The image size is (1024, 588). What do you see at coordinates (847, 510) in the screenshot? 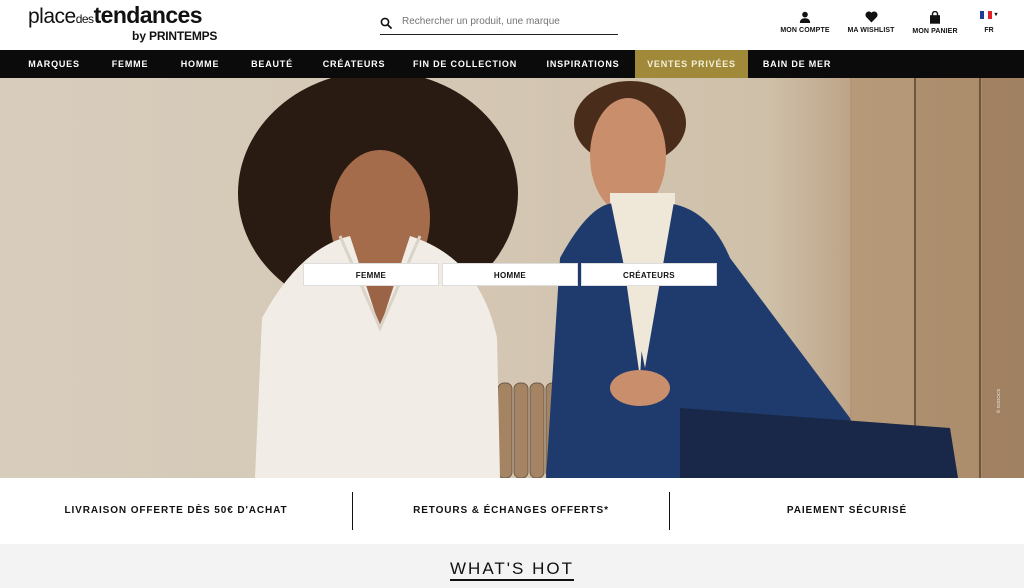
I see `usp-secure-payment: PAIEMENT SÉCURISÉ` at bounding box center [847, 510].